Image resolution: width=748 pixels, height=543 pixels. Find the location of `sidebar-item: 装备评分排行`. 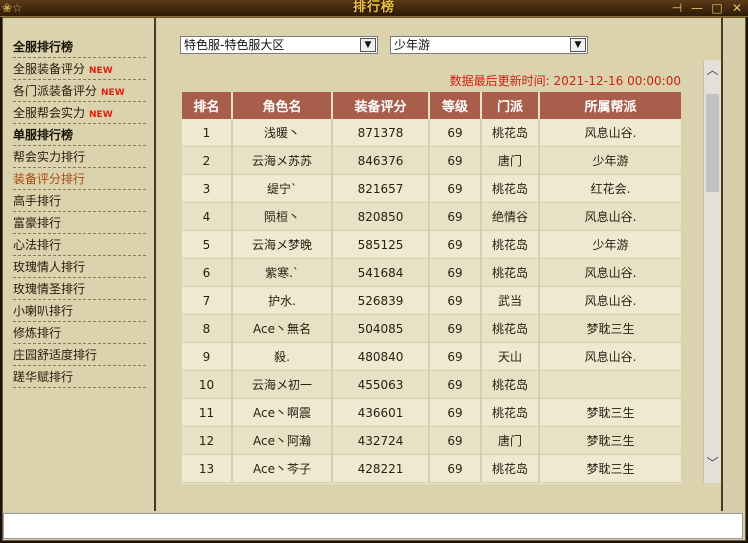

sidebar-item: 装备评分排行 is located at coordinates (79, 179).